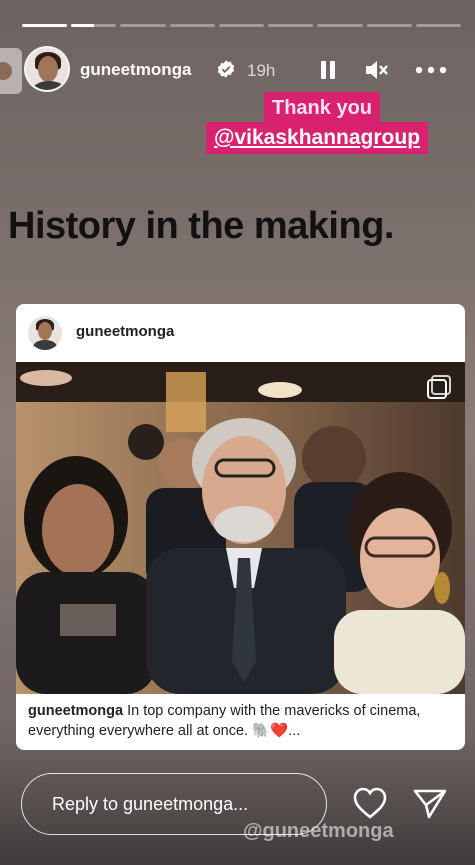  What do you see at coordinates (45, 333) in the screenshot?
I see `post-avatar` at bounding box center [45, 333].